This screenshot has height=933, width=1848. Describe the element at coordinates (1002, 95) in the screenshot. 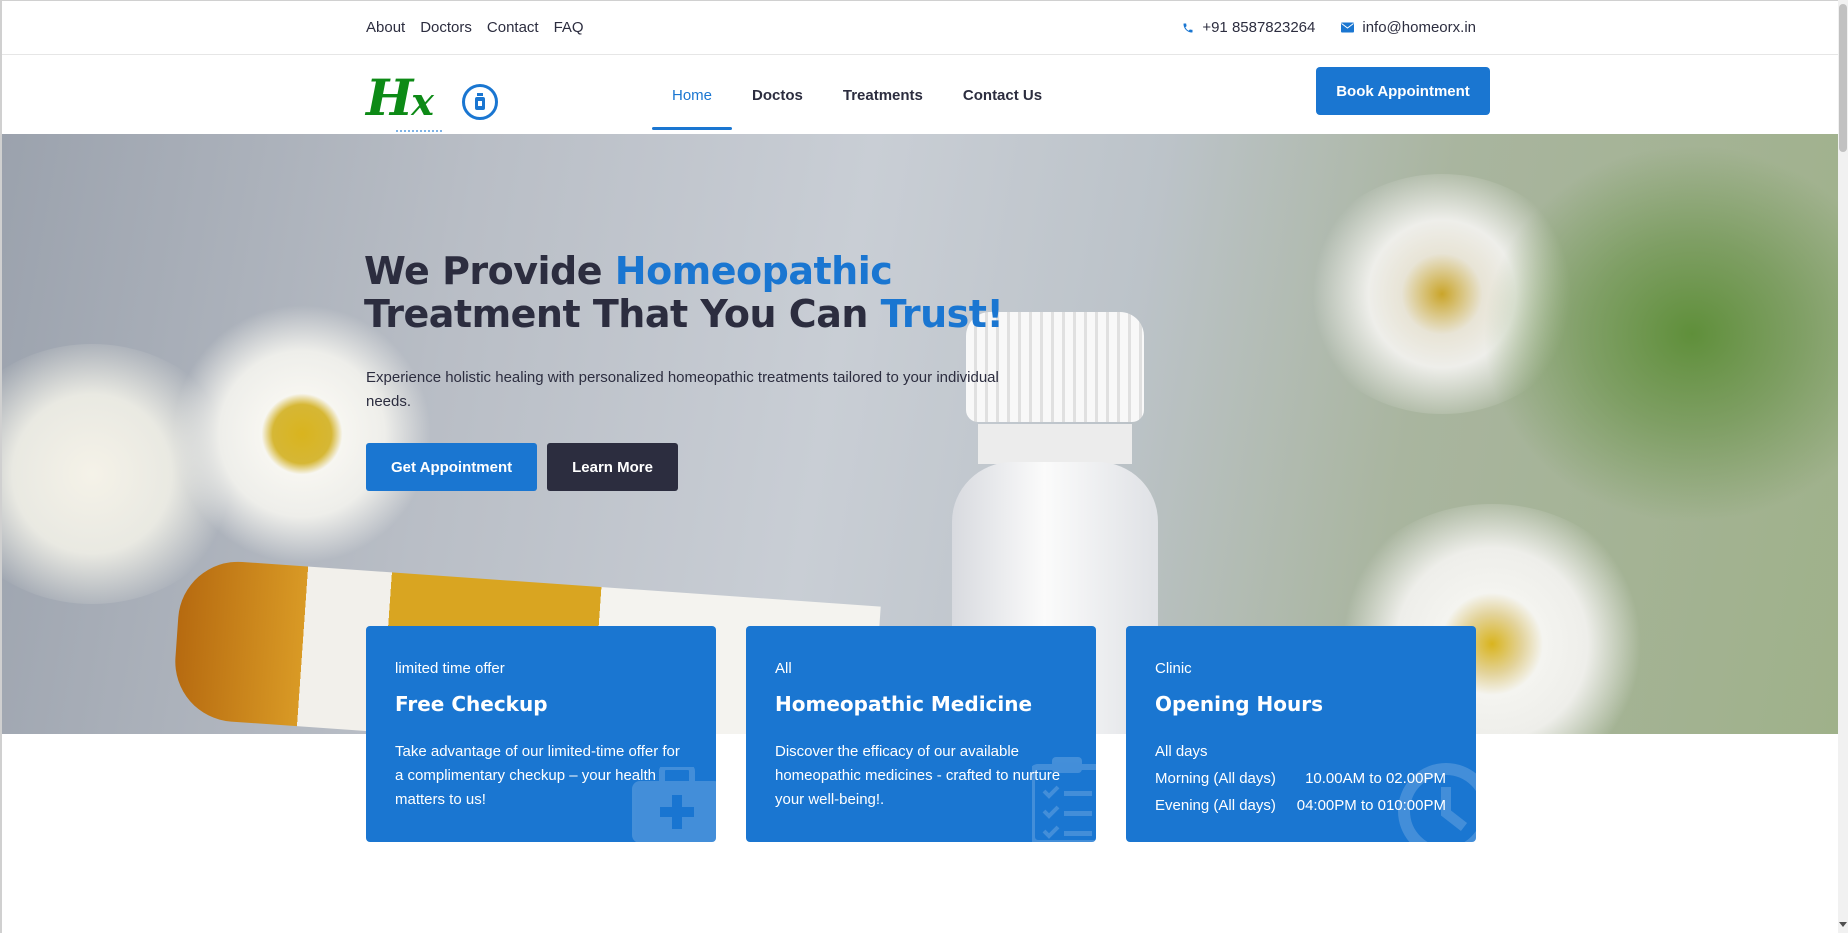

I see `nav-item-contact-us: Contact Us` at that location.